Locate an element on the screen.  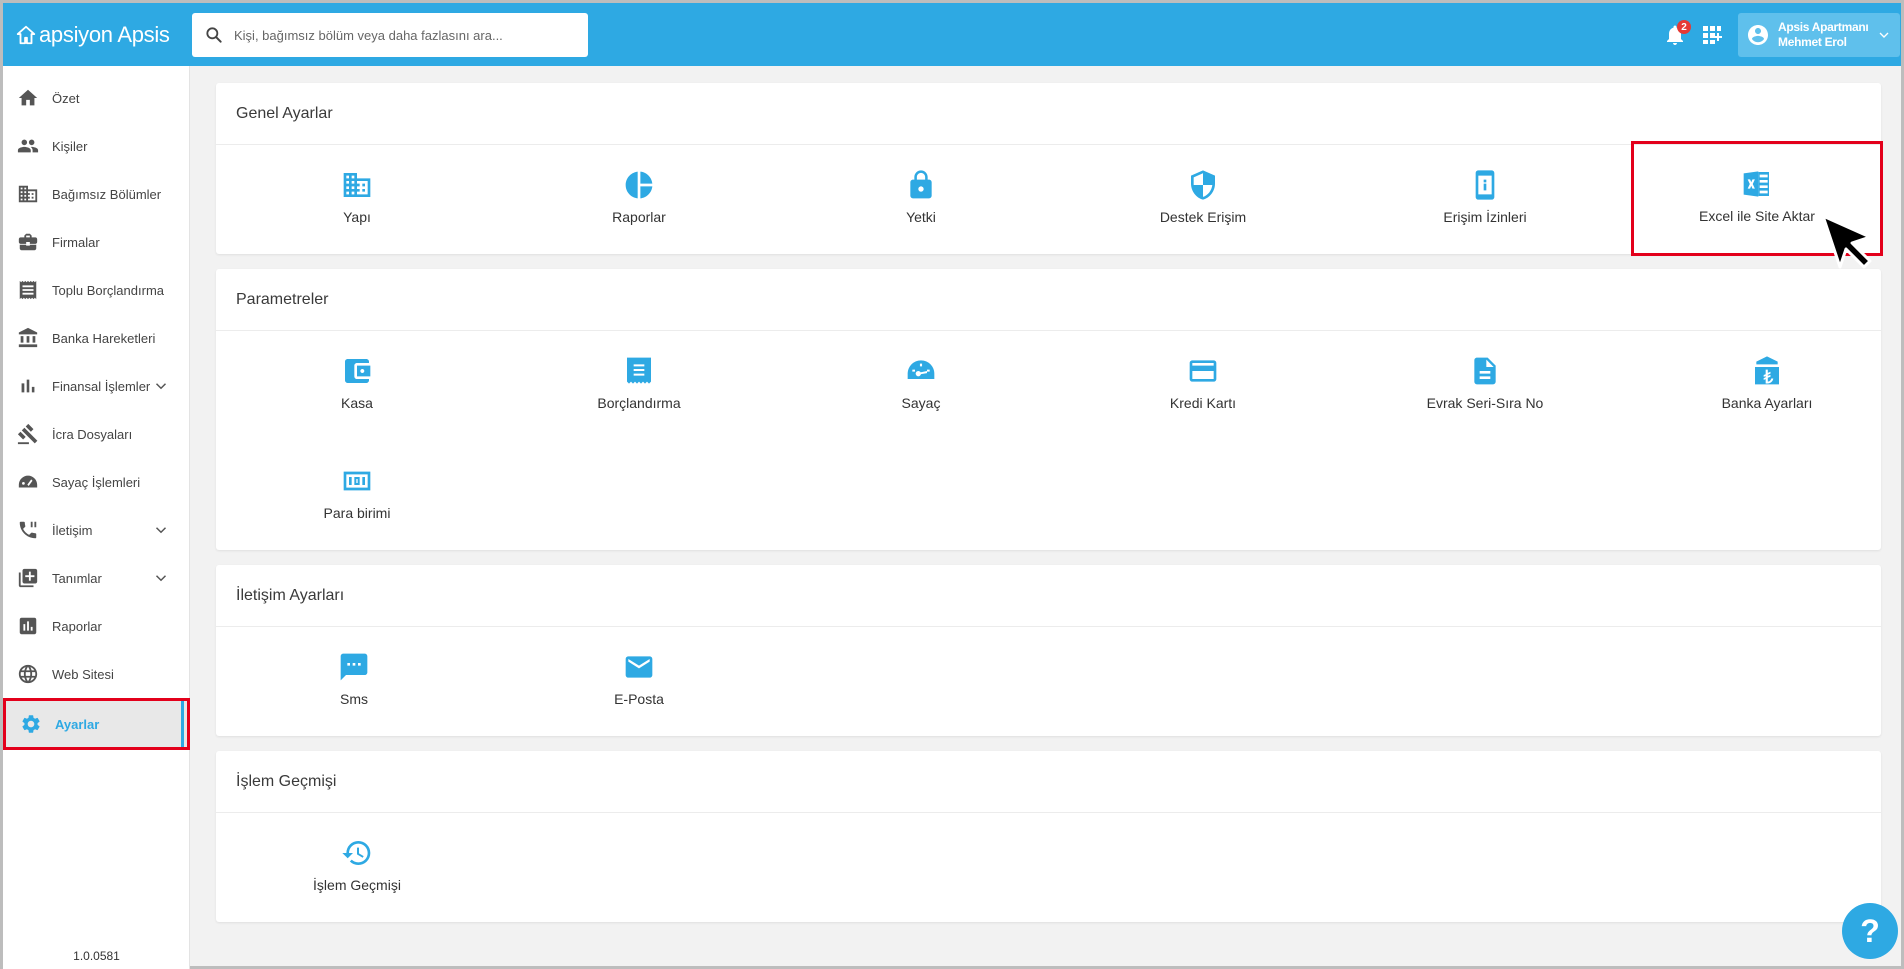
credit-card-icon is located at coordinates (1203, 371).